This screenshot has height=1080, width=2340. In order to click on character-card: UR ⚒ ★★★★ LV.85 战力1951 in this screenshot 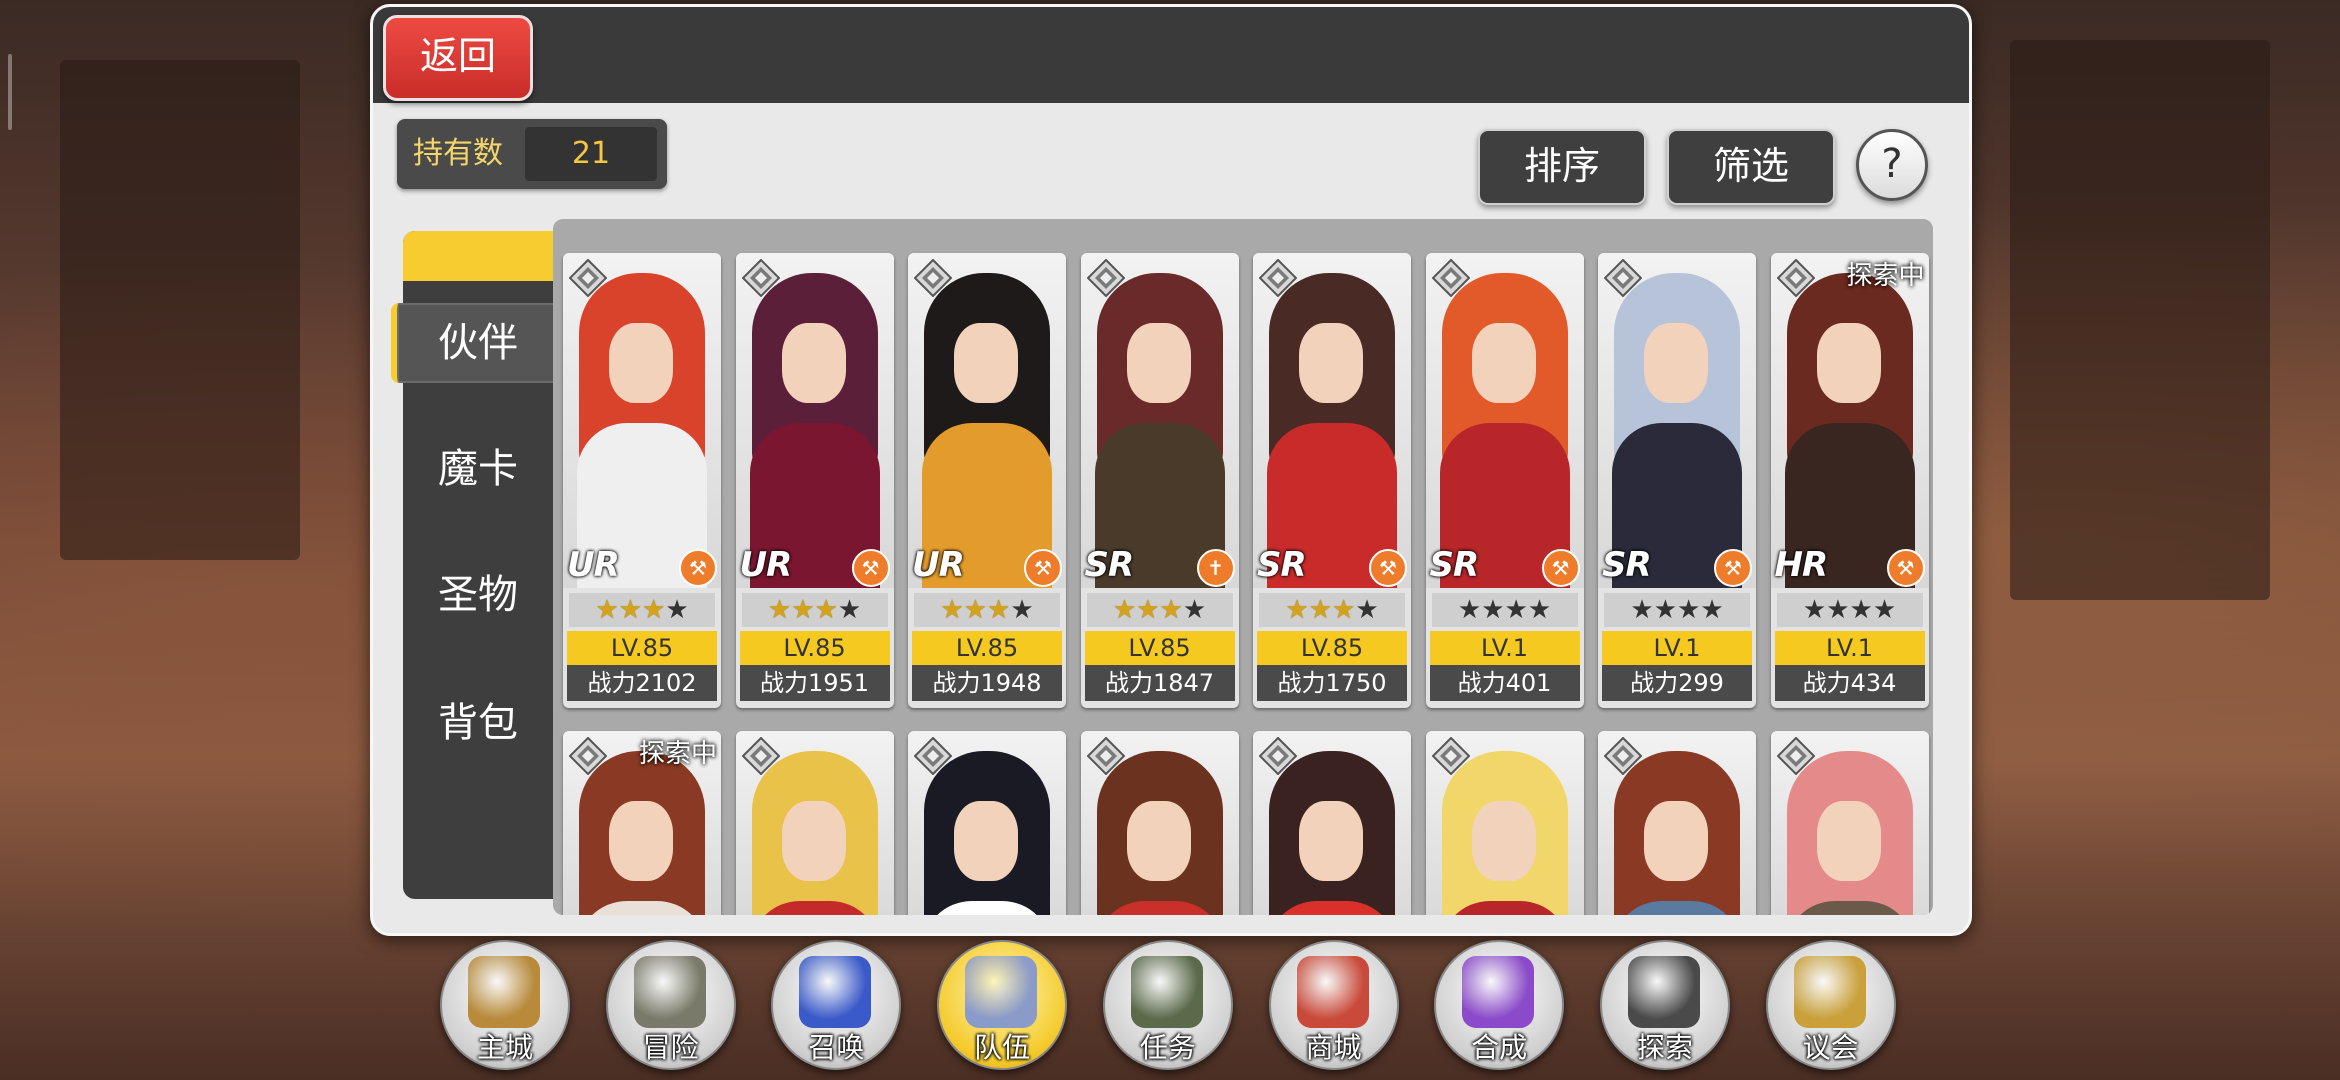, I will do `click(814, 480)`.